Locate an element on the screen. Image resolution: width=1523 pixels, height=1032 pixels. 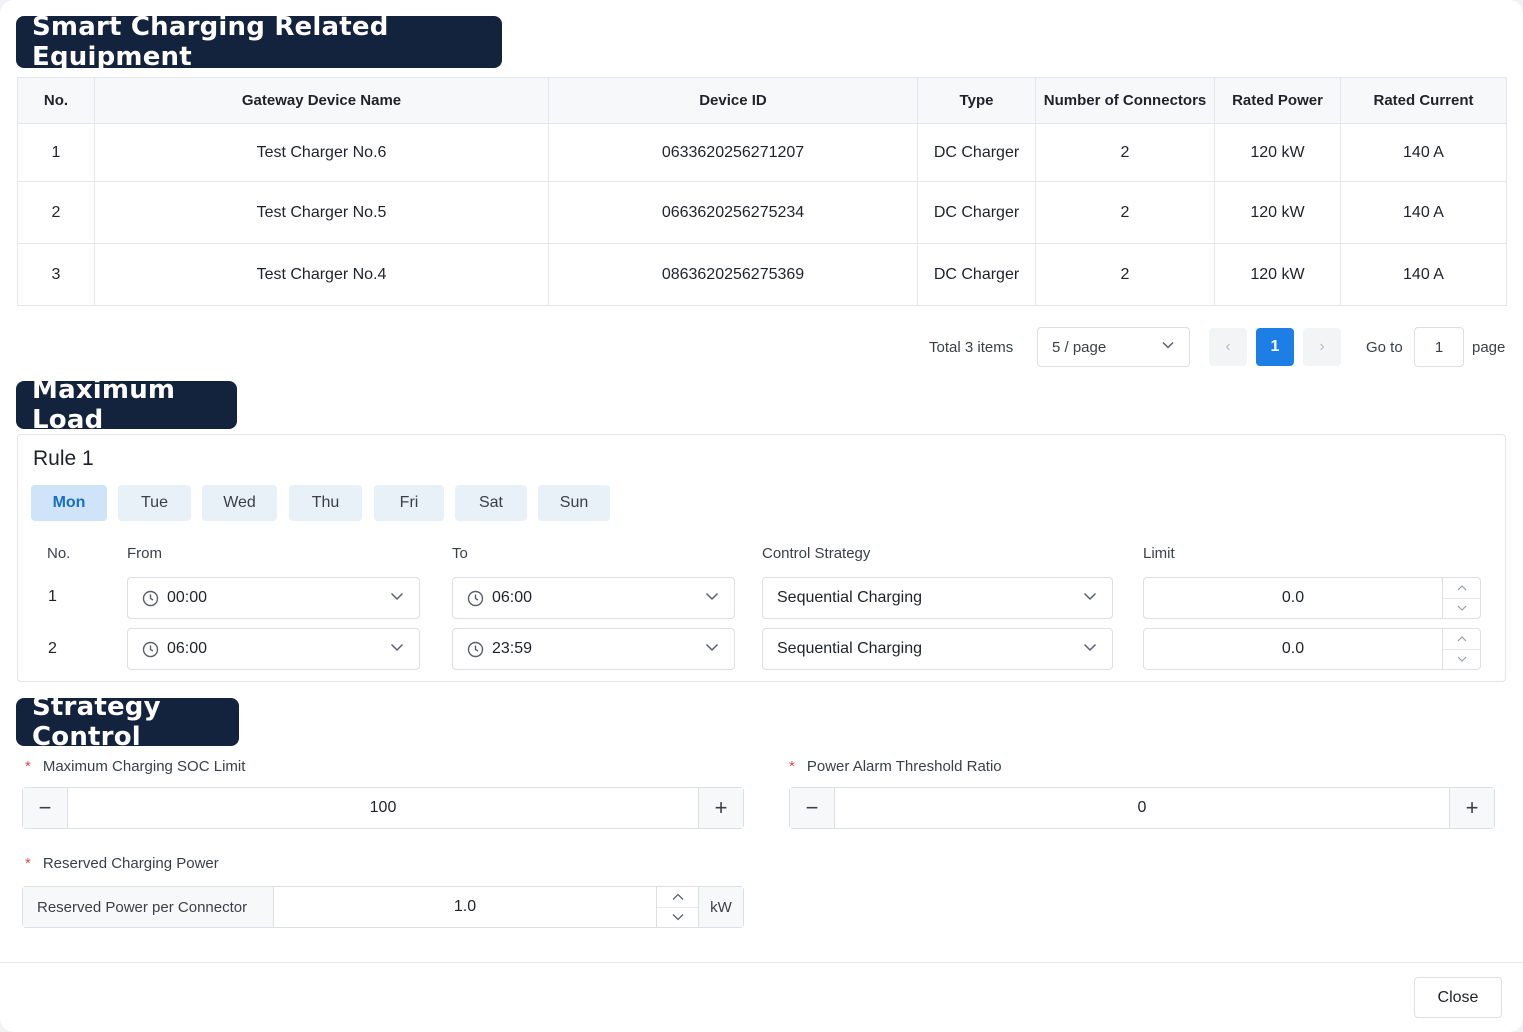
rule-col-from: From is located at coordinates (144, 553).